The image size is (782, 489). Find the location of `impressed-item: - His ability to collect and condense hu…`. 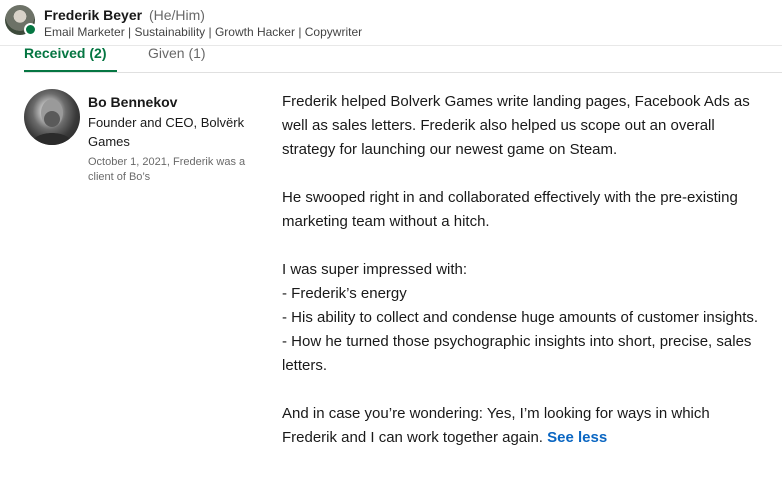

impressed-item: - His ability to collect and condense hu… is located at coordinates (520, 317).